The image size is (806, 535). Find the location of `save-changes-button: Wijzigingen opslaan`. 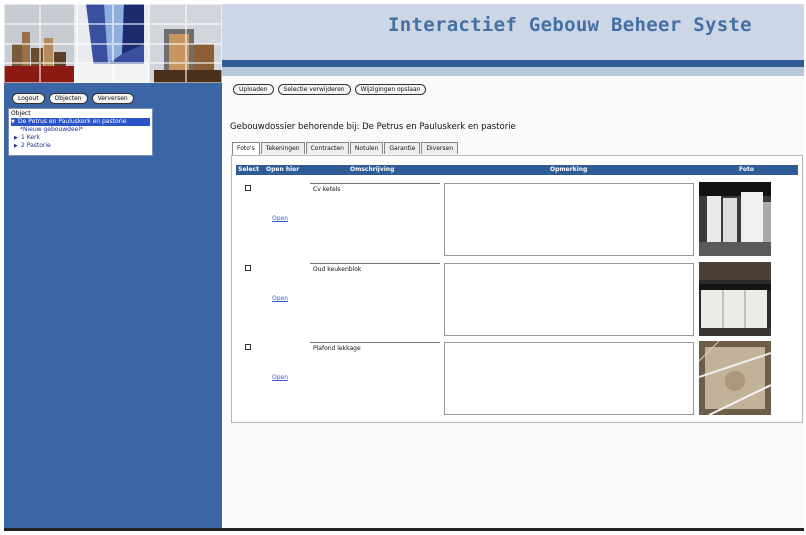

save-changes-button: Wijzigingen opslaan is located at coordinates (390, 89).